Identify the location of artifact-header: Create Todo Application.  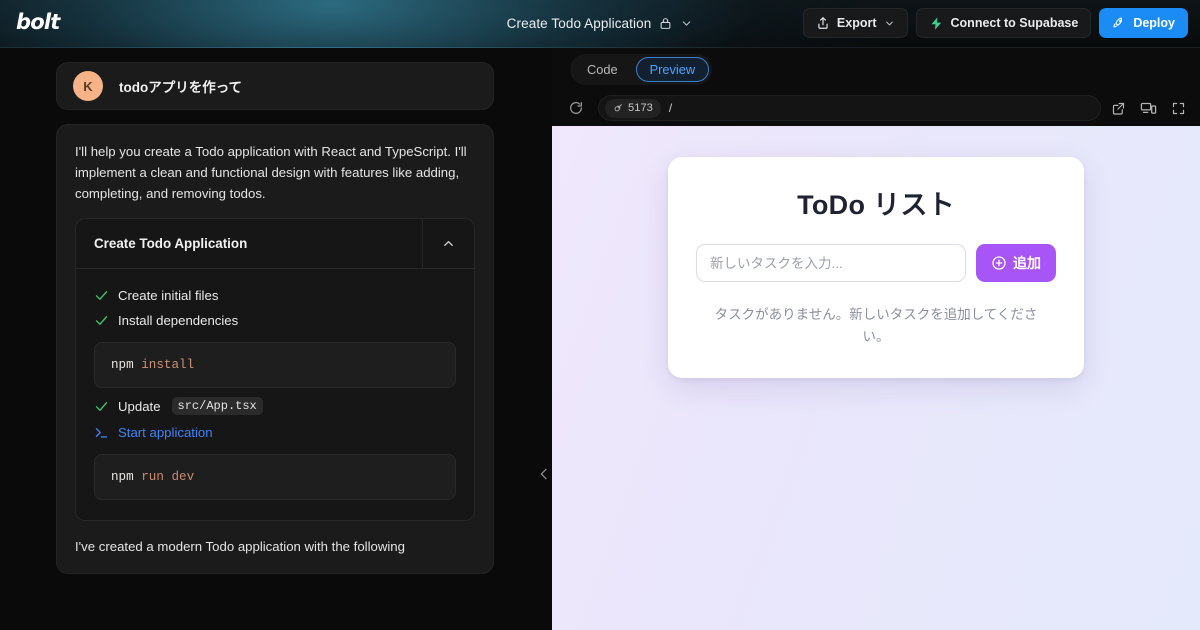
(275, 244).